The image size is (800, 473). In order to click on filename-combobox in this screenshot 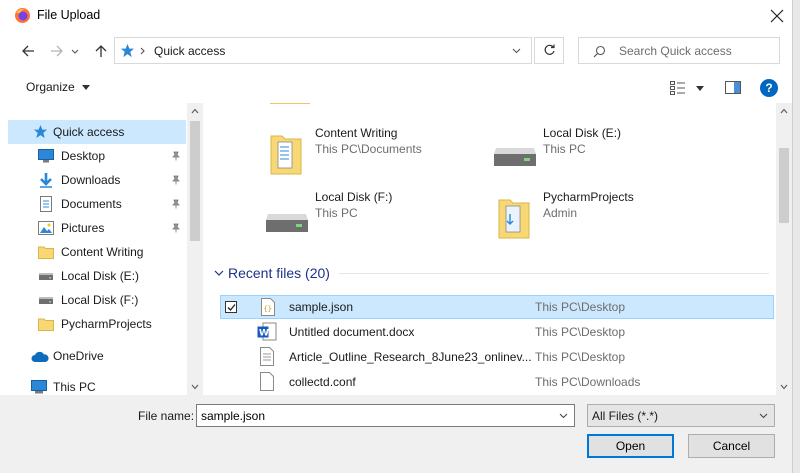, I will do `click(385, 415)`.